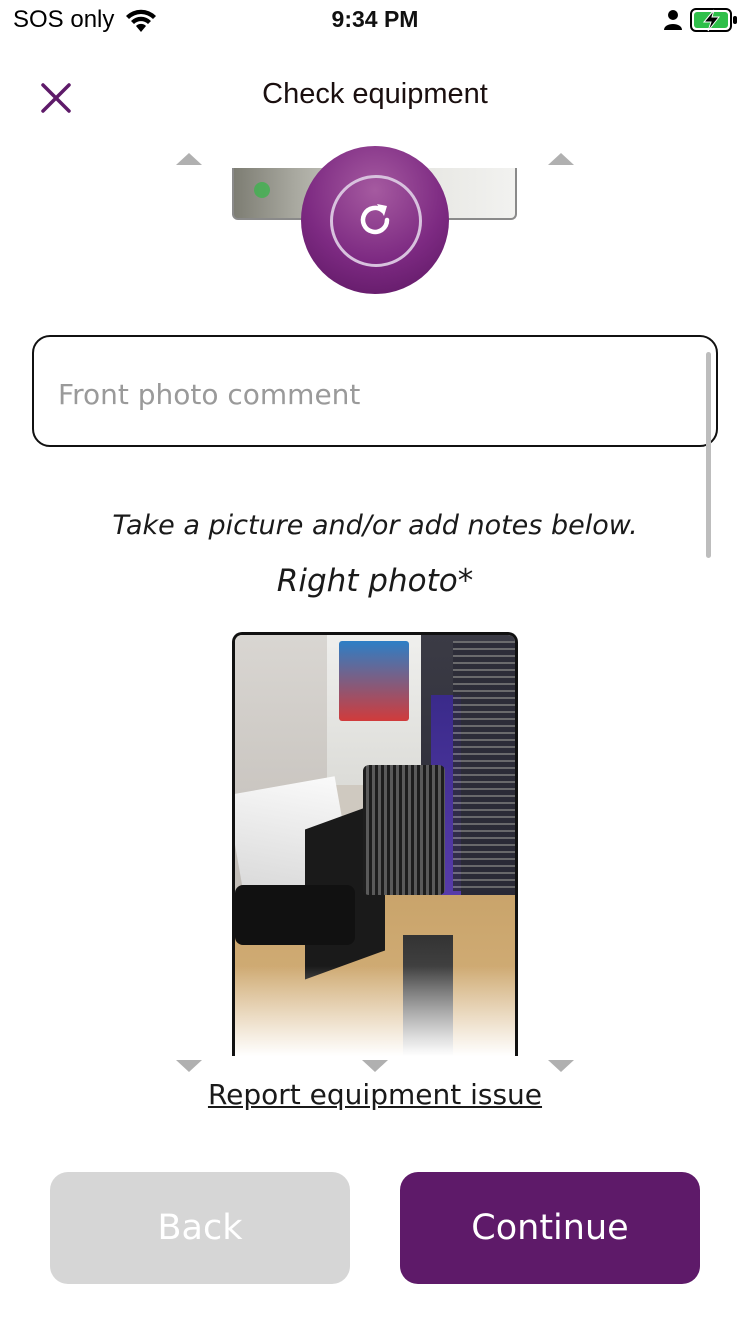 The height and width of the screenshot is (1334, 750). I want to click on retake-photo-button, so click(375, 220).